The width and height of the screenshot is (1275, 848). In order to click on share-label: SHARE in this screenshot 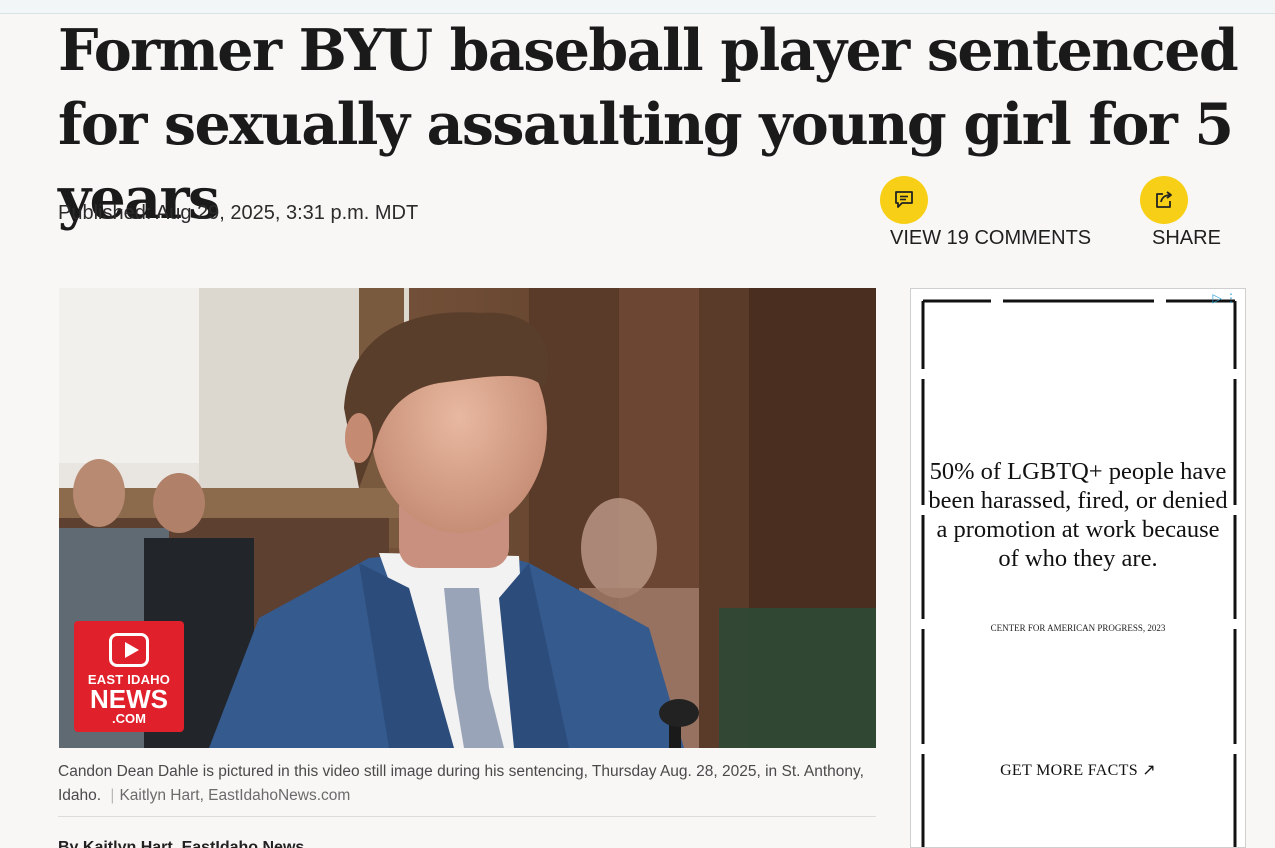, I will do `click(1186, 238)`.